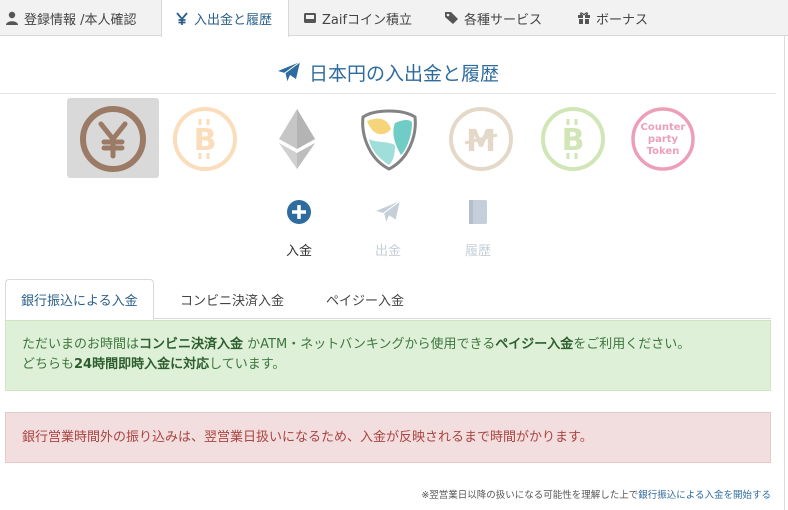 Image resolution: width=788 pixels, height=510 pixels. I want to click on tab-deposit-history: 入出金と履歴, so click(225, 18).